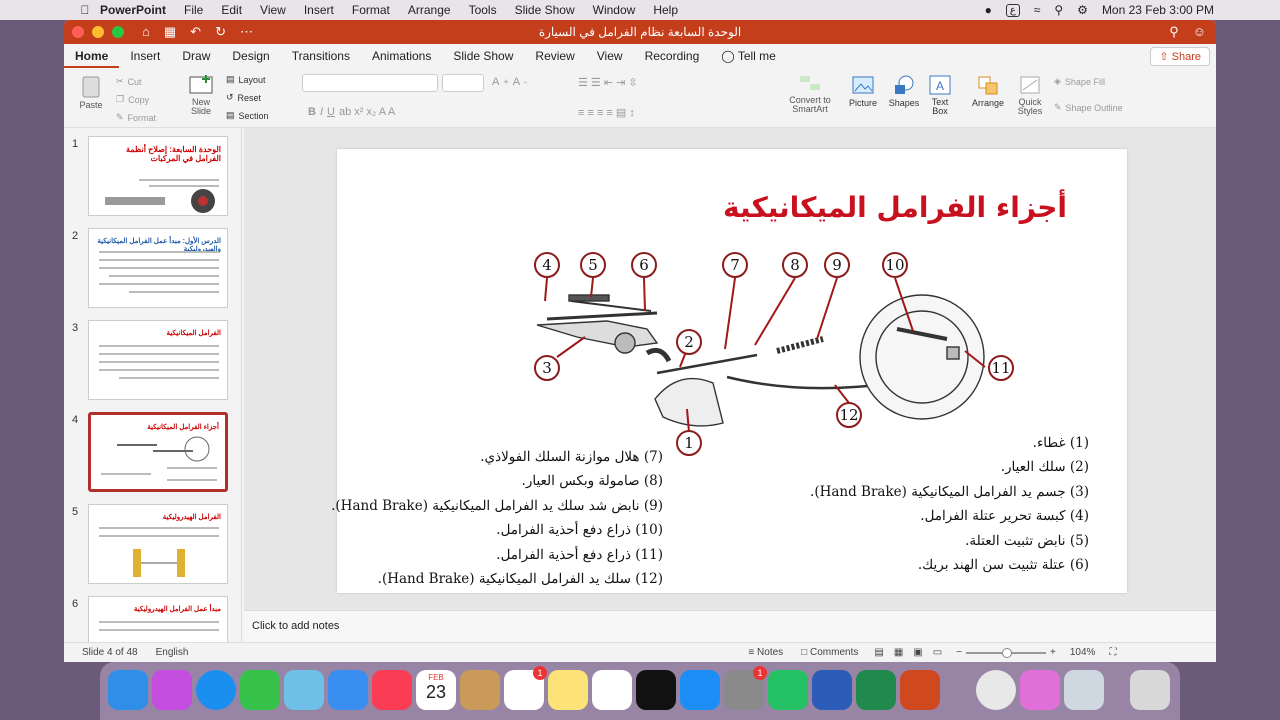  Describe the element at coordinates (273, 10) in the screenshot. I see `menu-view: View` at that location.